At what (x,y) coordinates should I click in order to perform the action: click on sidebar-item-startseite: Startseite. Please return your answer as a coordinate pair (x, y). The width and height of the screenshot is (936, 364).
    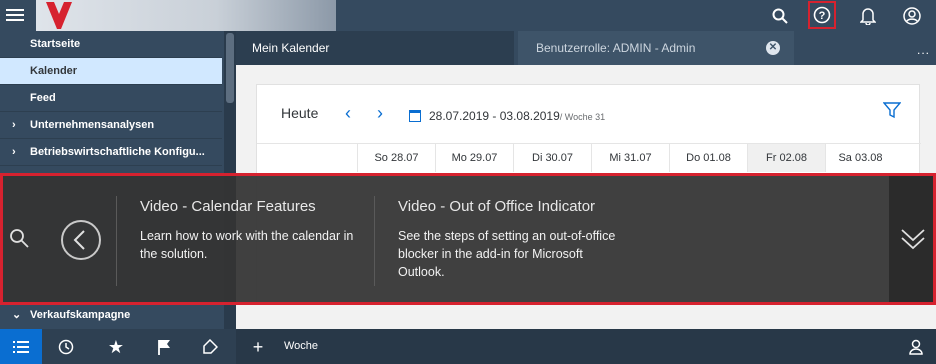
    Looking at the image, I should click on (111, 44).